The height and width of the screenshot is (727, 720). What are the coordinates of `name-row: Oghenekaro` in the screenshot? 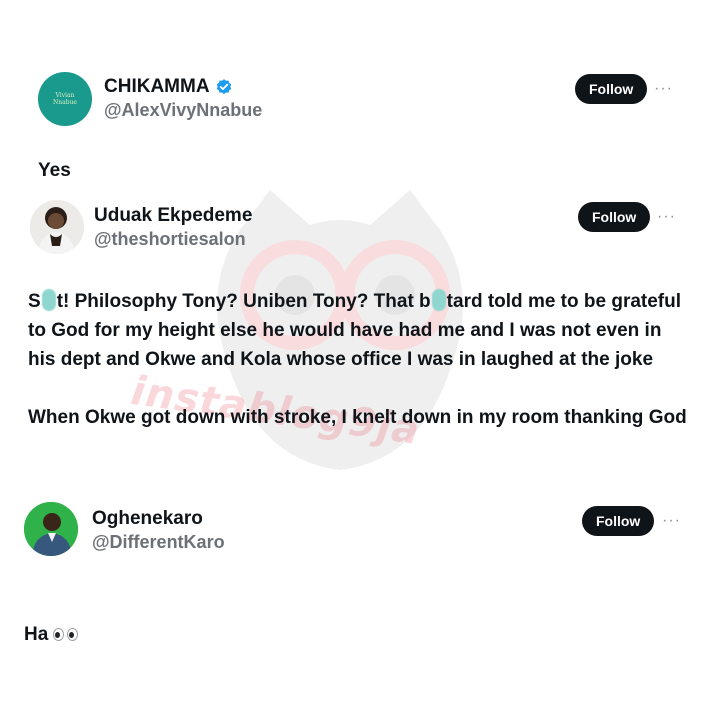 It's located at (147, 519).